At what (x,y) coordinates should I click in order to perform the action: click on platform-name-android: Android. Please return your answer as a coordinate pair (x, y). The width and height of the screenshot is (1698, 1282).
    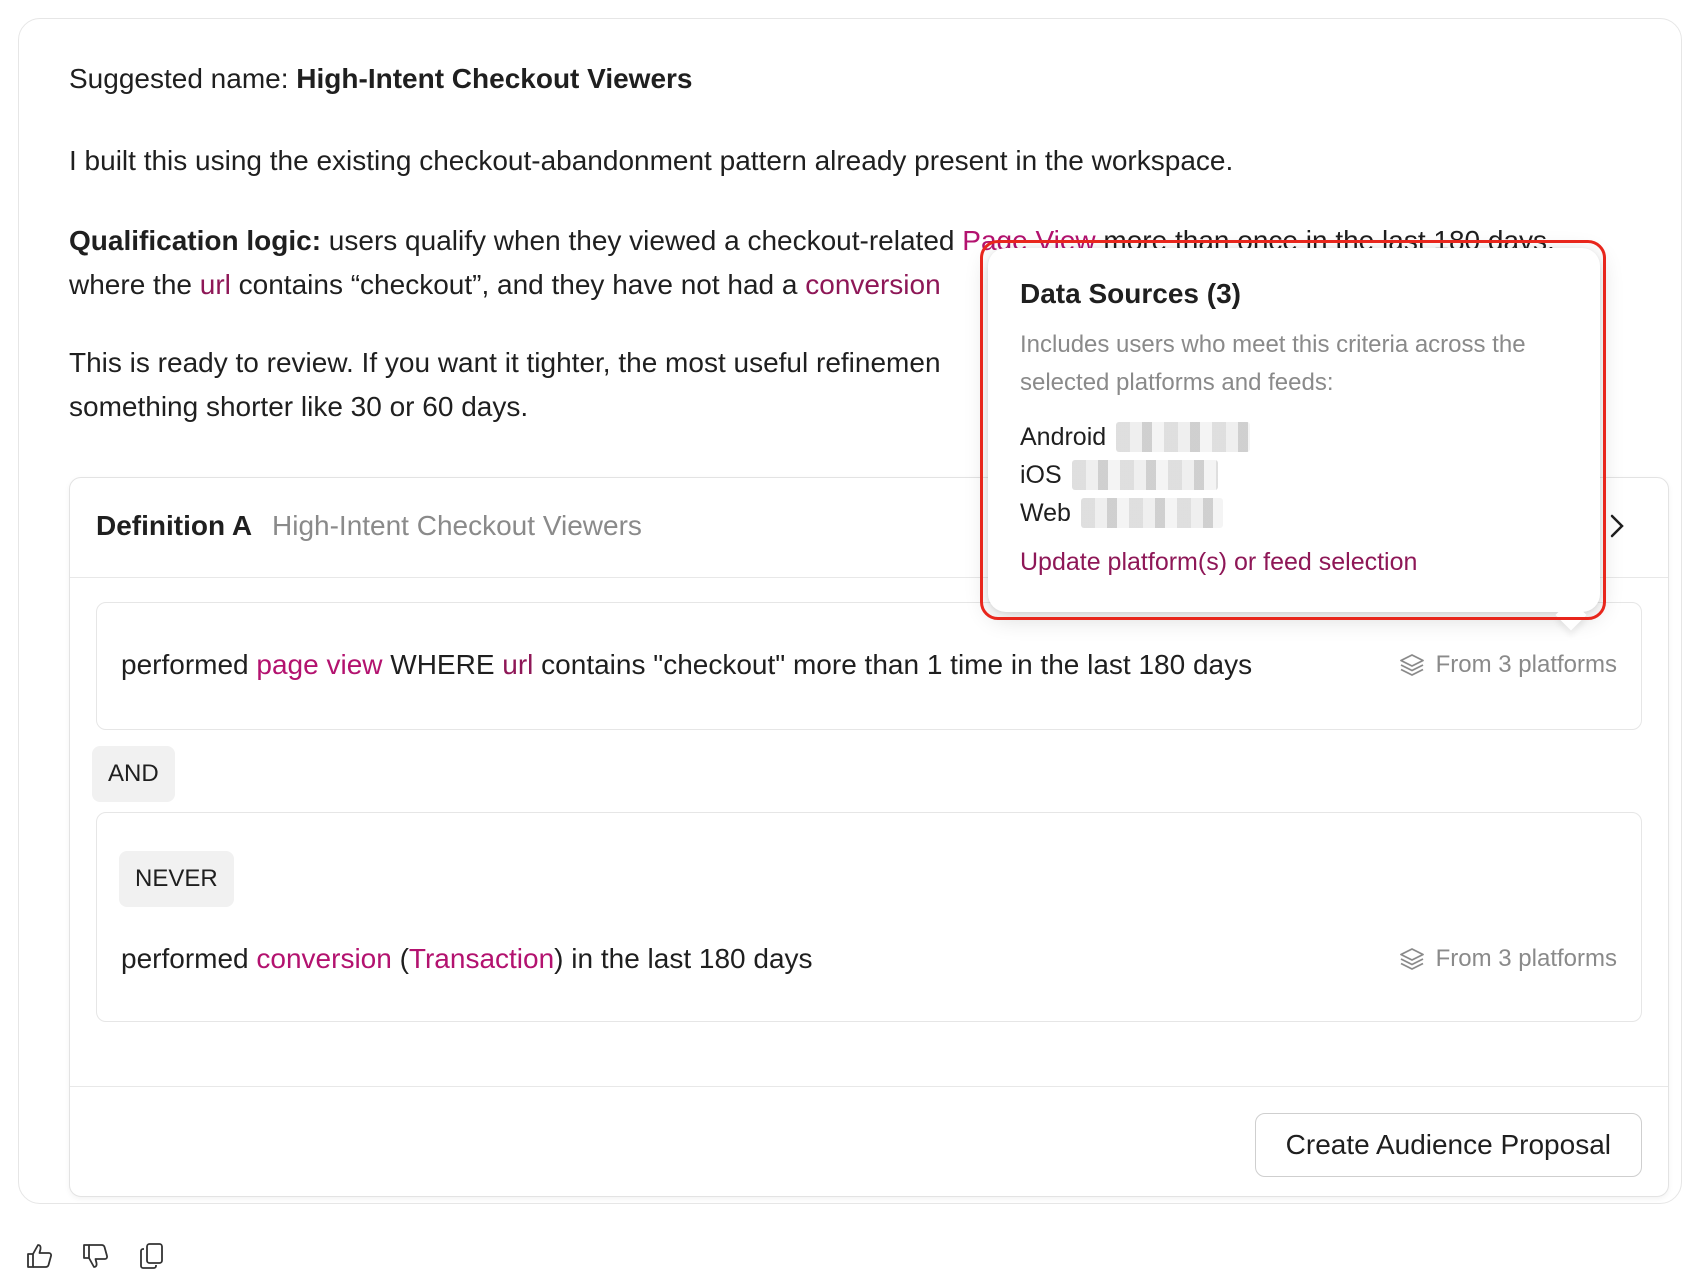
    Looking at the image, I should click on (1063, 437).